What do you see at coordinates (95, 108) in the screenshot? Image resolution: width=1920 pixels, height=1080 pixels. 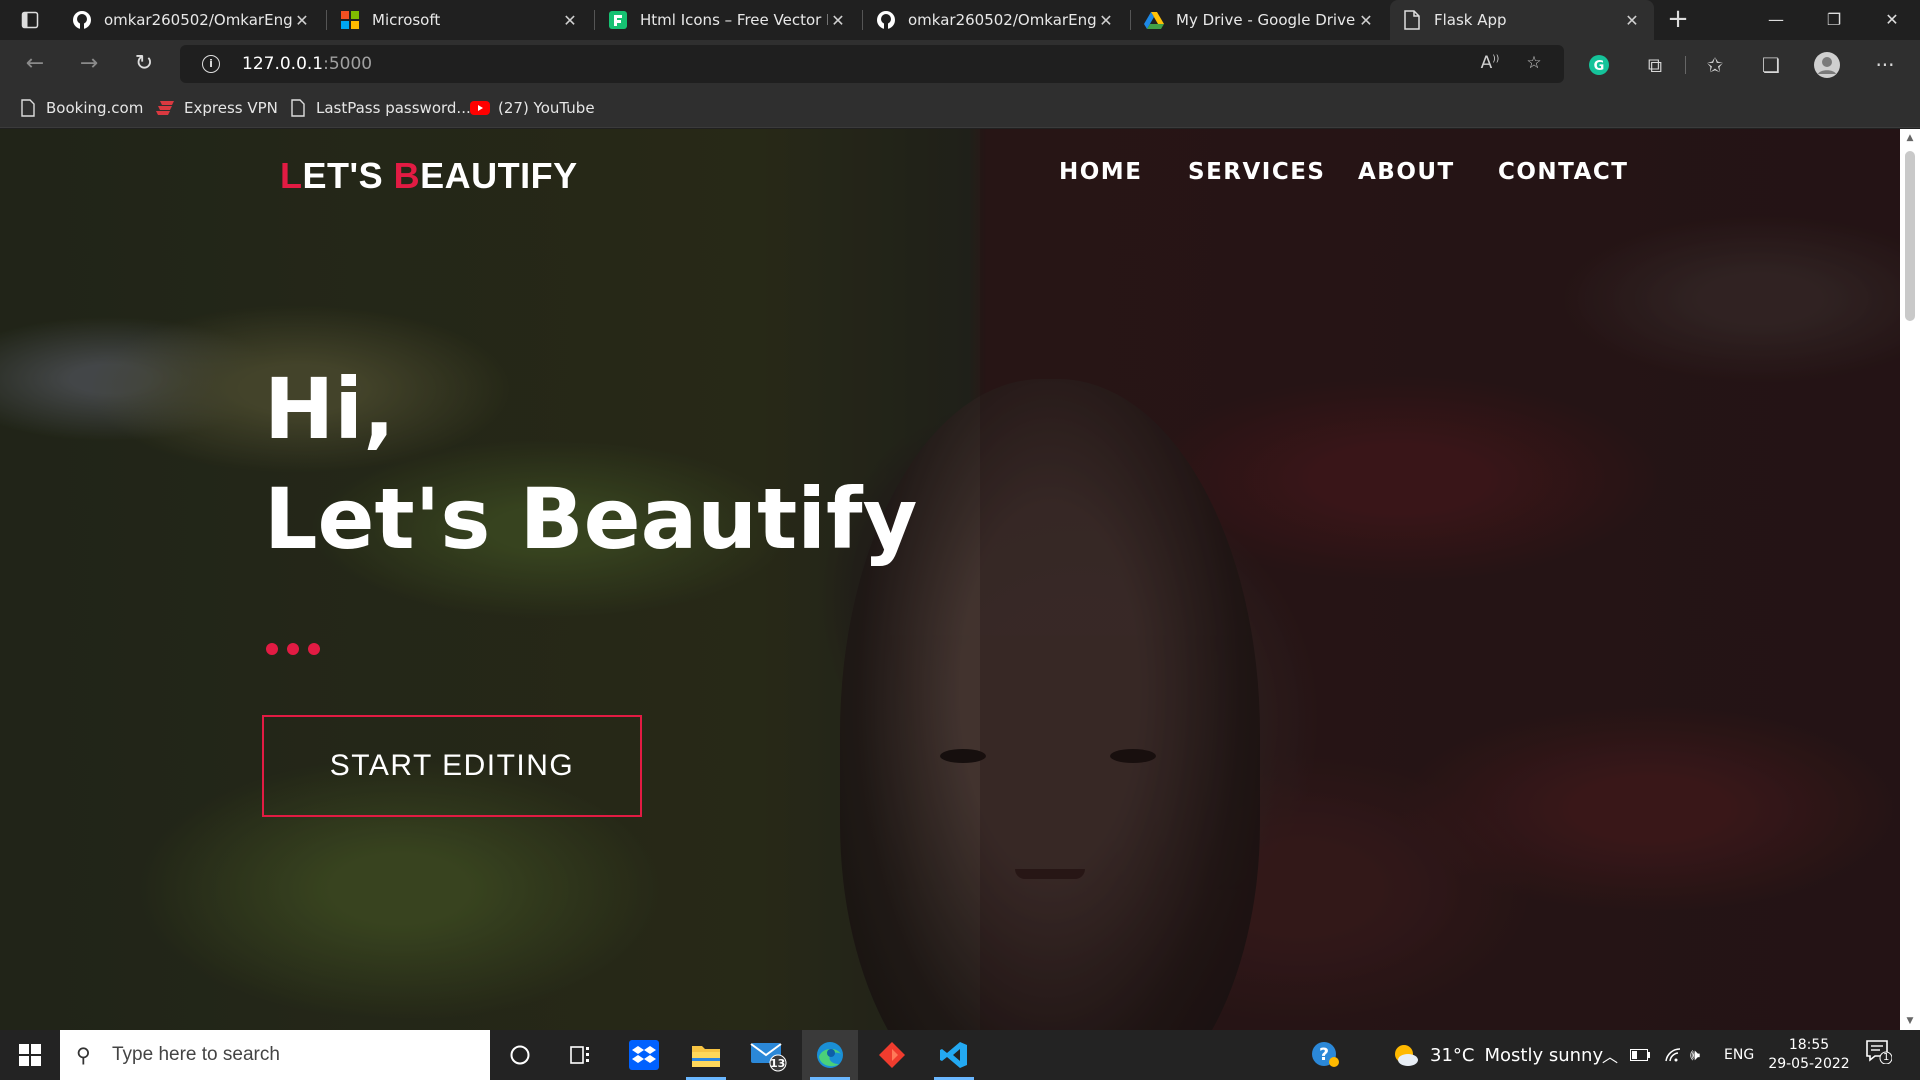 I see `bookmark-label: Booking.com` at bounding box center [95, 108].